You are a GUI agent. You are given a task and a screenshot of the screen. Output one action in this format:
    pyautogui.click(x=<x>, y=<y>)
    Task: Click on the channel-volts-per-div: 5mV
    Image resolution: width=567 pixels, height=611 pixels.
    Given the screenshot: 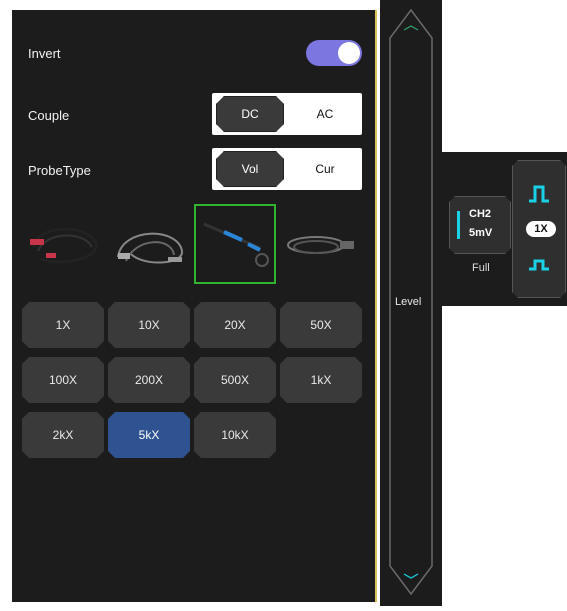 What is the action you would take?
    pyautogui.click(x=481, y=233)
    